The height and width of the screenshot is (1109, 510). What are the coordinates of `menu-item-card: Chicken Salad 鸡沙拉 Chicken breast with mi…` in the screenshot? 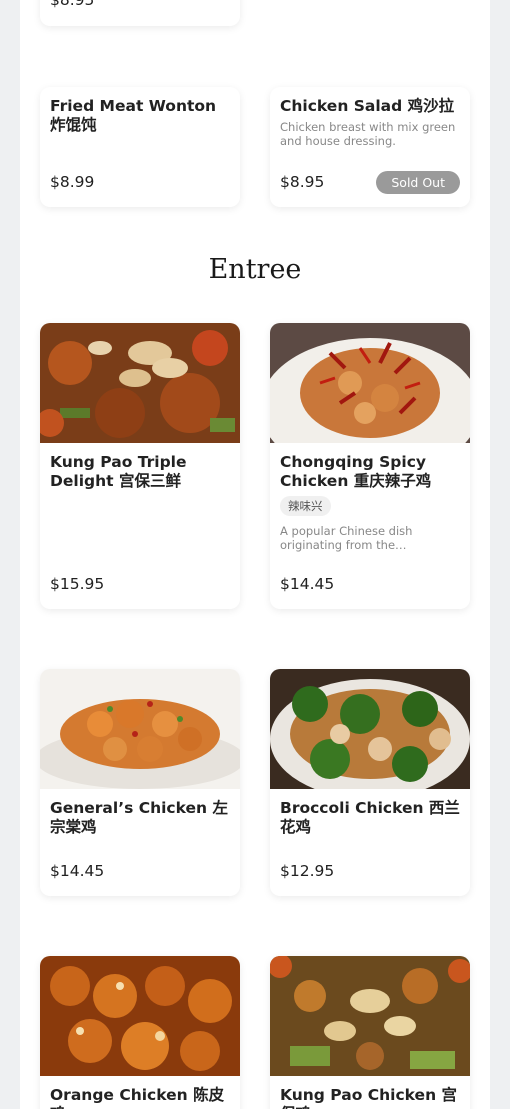 It's located at (370, 147).